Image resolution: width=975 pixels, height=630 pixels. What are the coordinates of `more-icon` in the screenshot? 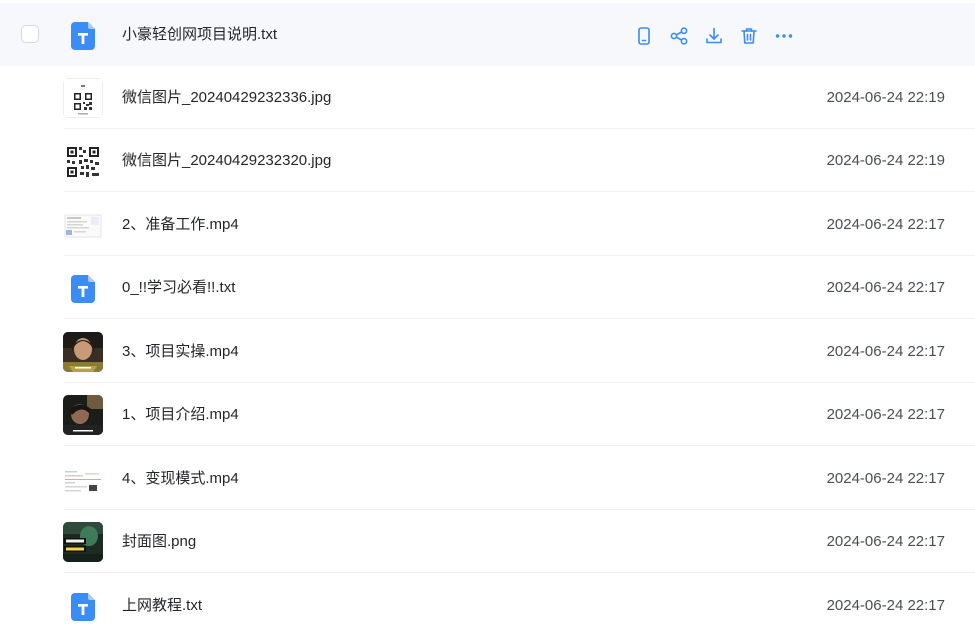 It's located at (784, 36).